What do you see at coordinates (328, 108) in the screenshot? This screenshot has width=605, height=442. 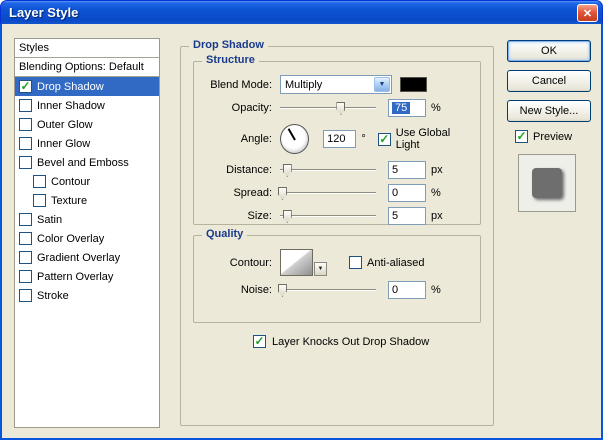 I see `opacity-slider` at bounding box center [328, 108].